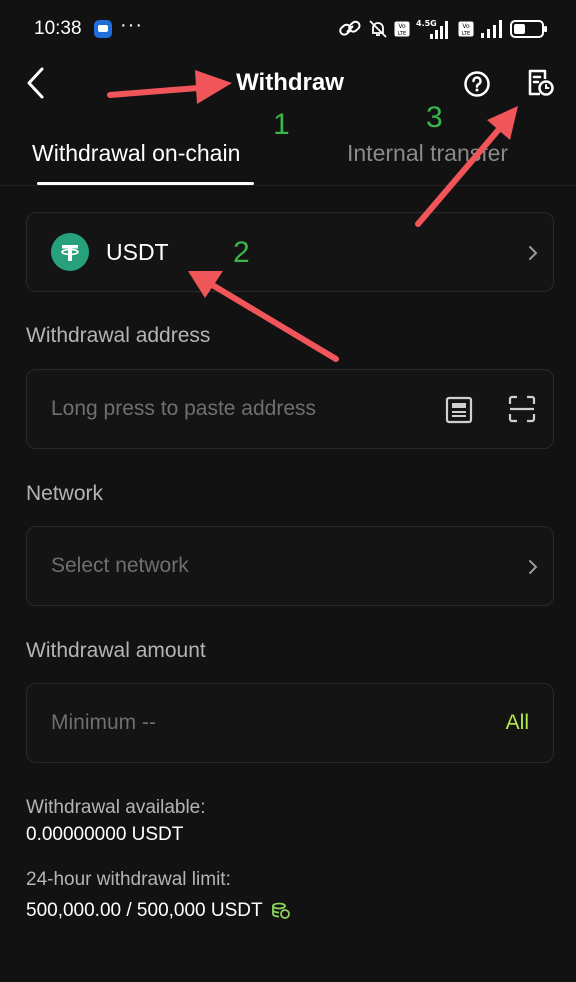 Image resolution: width=576 pixels, height=982 pixels. What do you see at coordinates (288, 29) in the screenshot?
I see `status-bar: 10:38 ··· Vo LTE 4.5G Vo LTE` at bounding box center [288, 29].